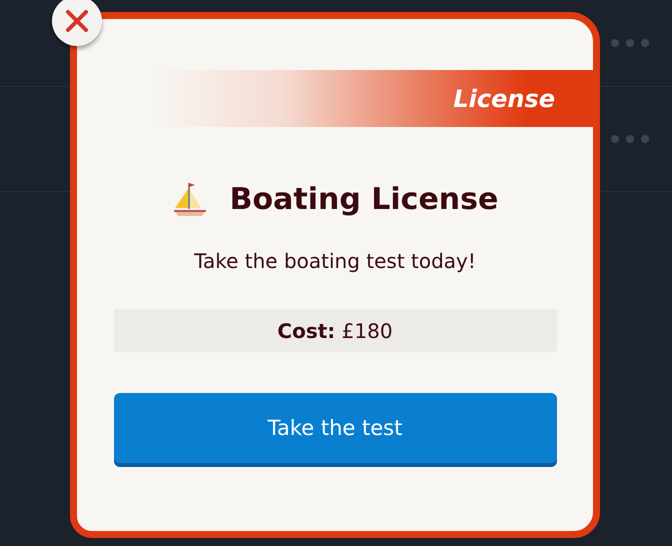 The width and height of the screenshot is (672, 546). What do you see at coordinates (335, 428) in the screenshot?
I see `take-test-button: Take the test` at bounding box center [335, 428].